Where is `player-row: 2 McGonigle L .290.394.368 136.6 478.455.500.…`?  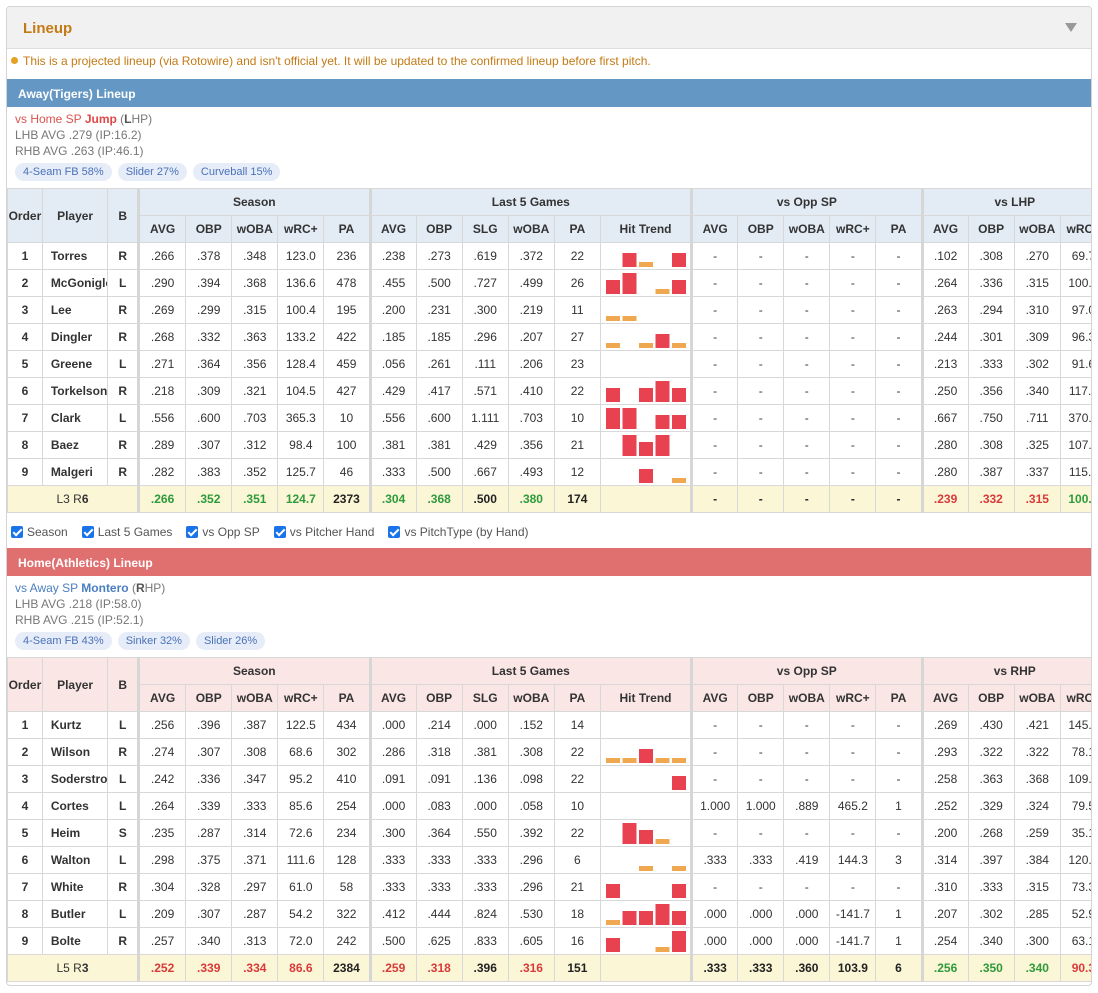 player-row: 2 McGonigle L .290.394.368 136.6 478.455.500.… is located at coordinates (549, 283).